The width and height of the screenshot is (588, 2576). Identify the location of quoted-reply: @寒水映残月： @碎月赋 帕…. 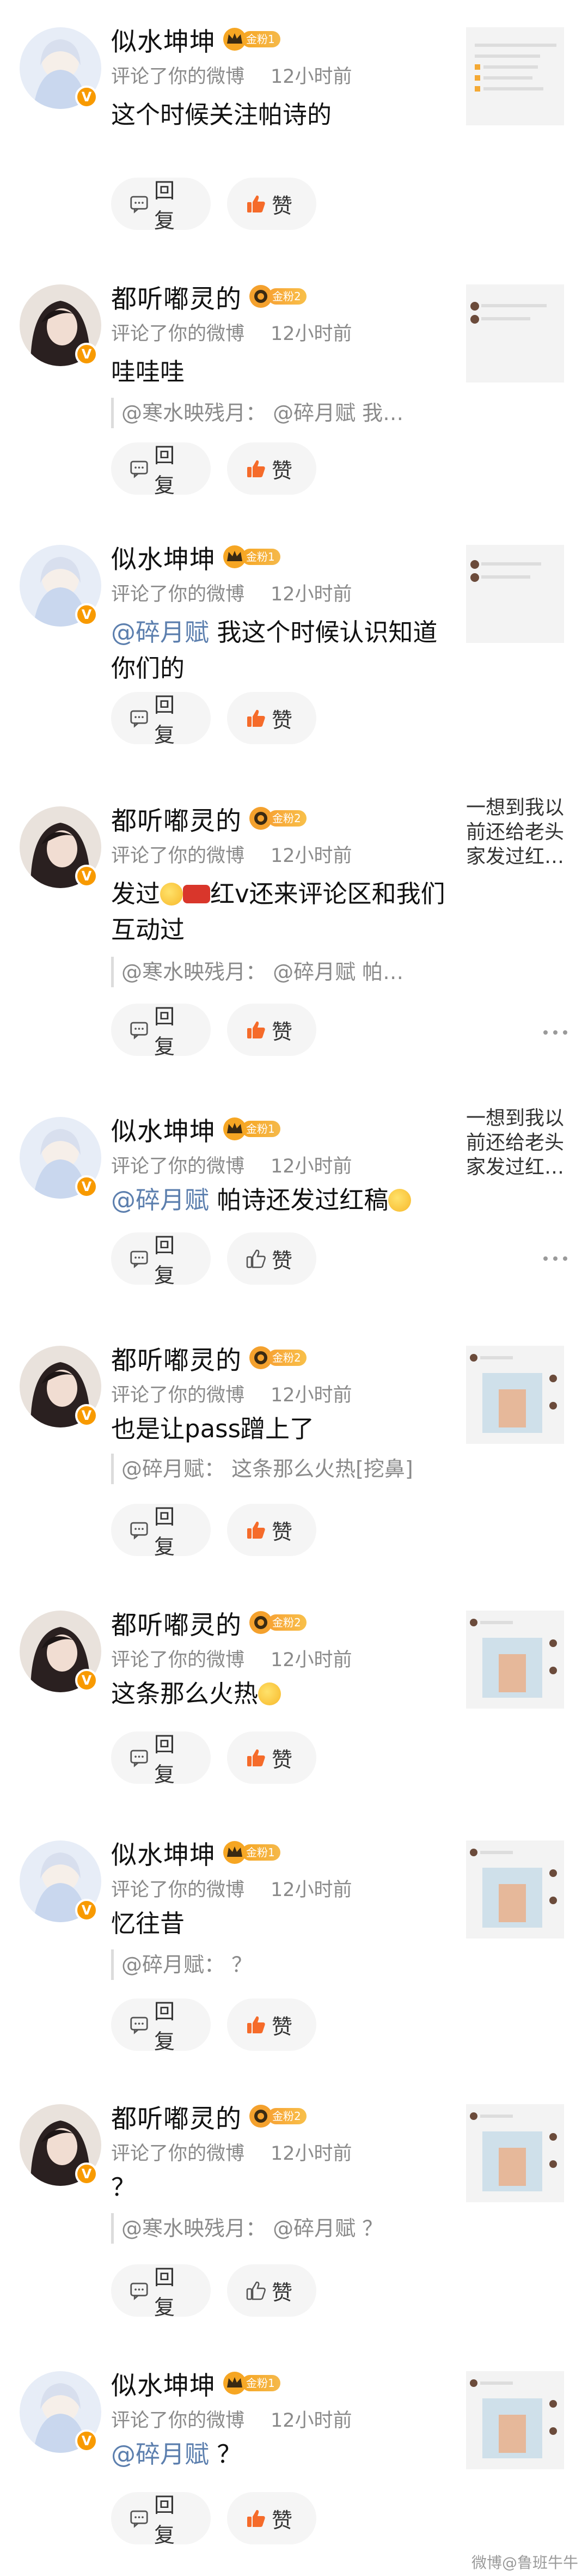
(277, 972).